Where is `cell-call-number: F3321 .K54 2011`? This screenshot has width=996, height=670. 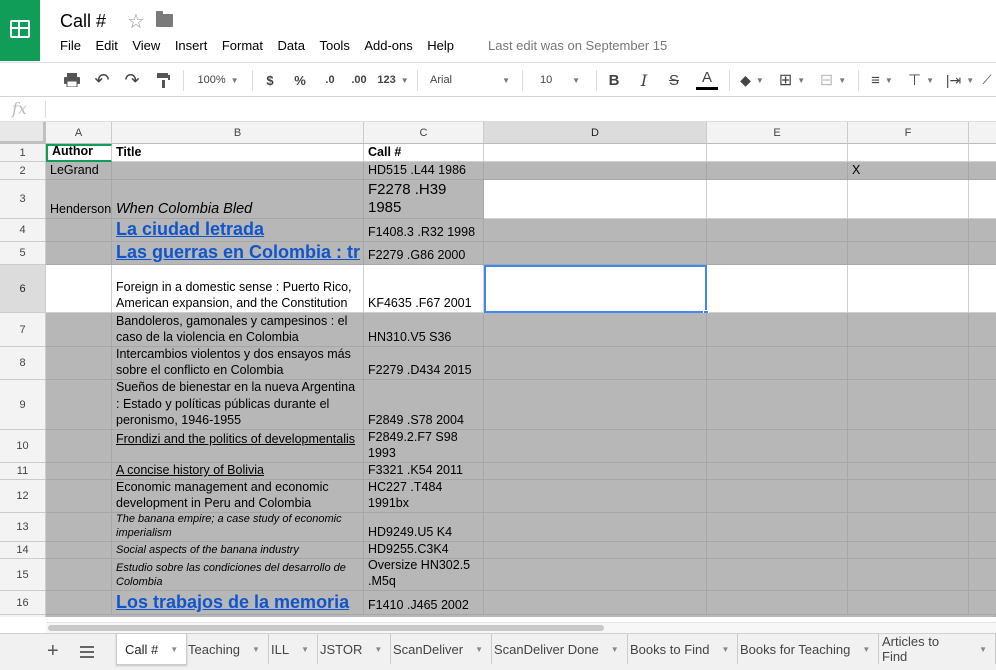
cell-call-number: F3321 .K54 2011 is located at coordinates (424, 471).